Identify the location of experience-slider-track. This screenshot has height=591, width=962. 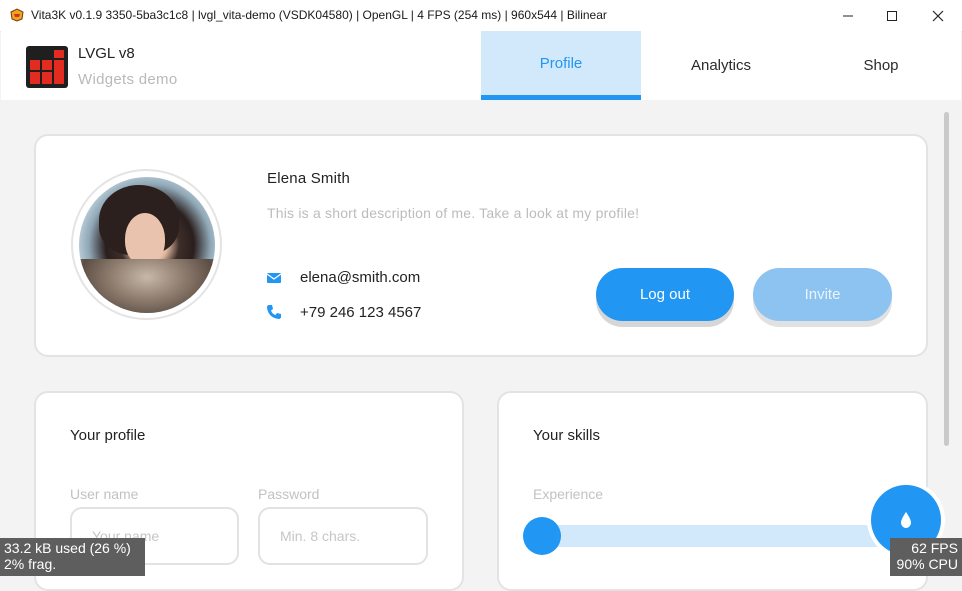
(710, 536).